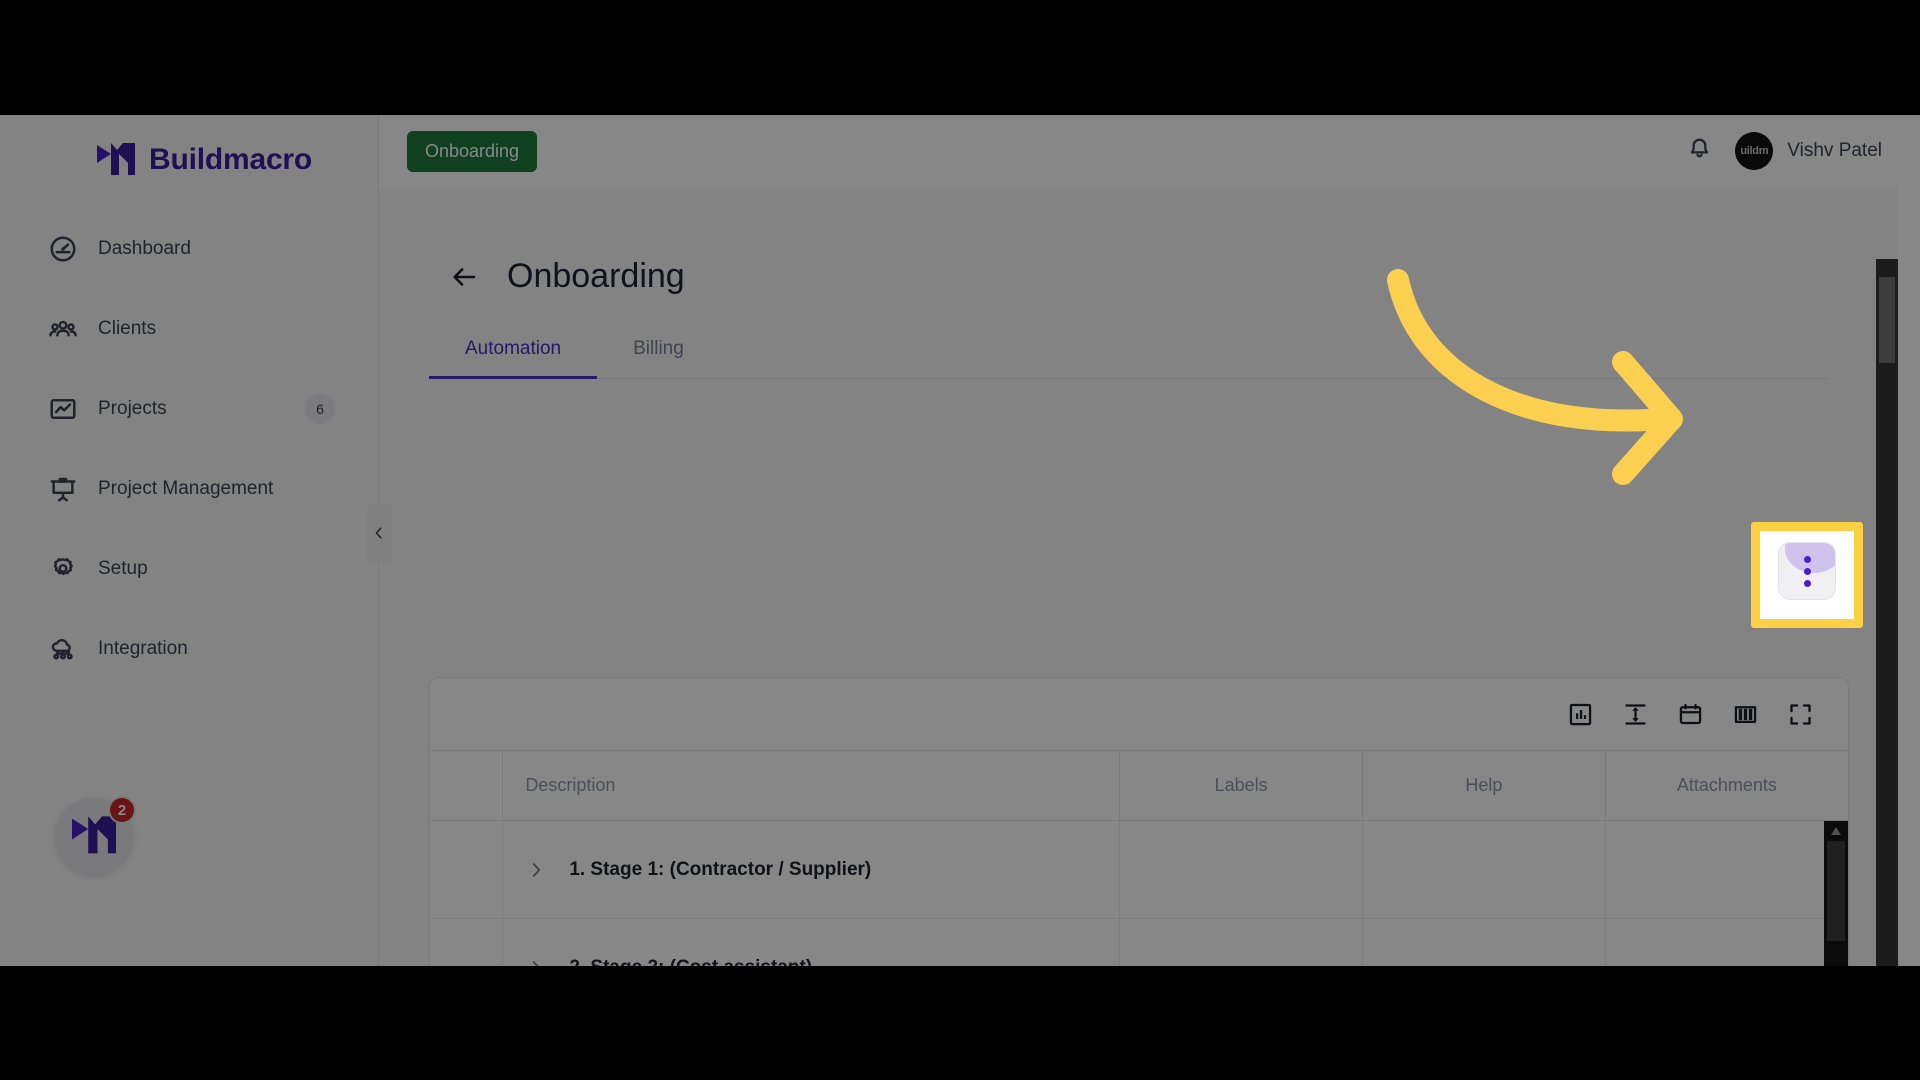 The width and height of the screenshot is (1920, 1080). Describe the element at coordinates (127, 328) in the screenshot. I see `sidebar-item-label: Clients` at that location.